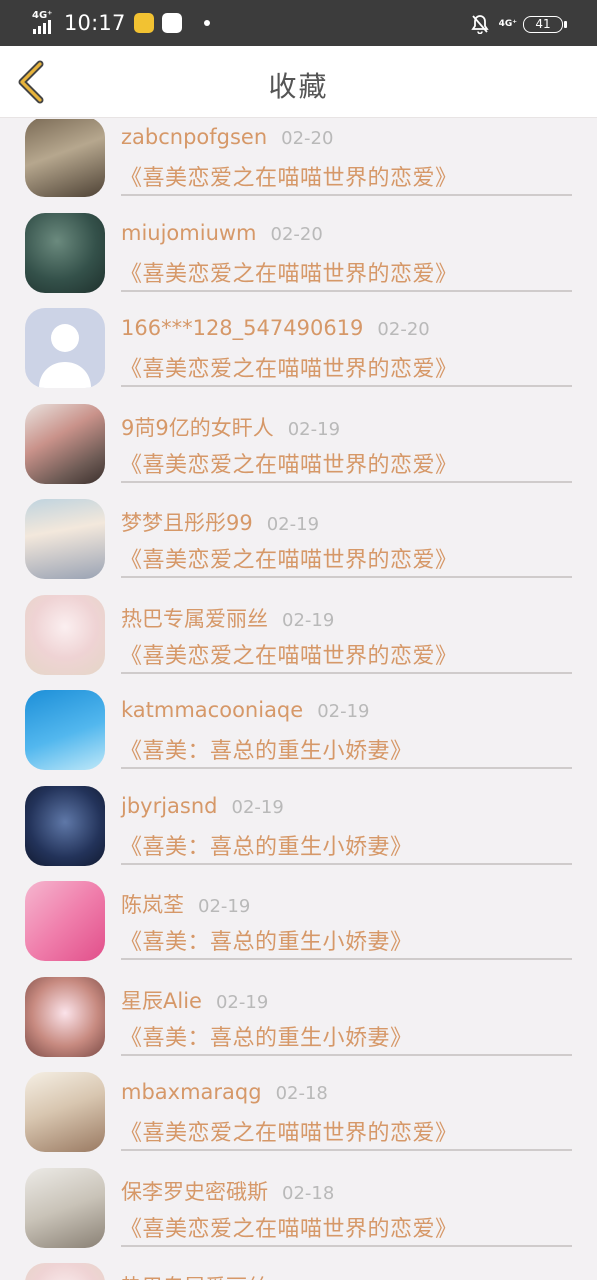  What do you see at coordinates (65, 730) in the screenshot?
I see `paper-plane-avatar` at bounding box center [65, 730].